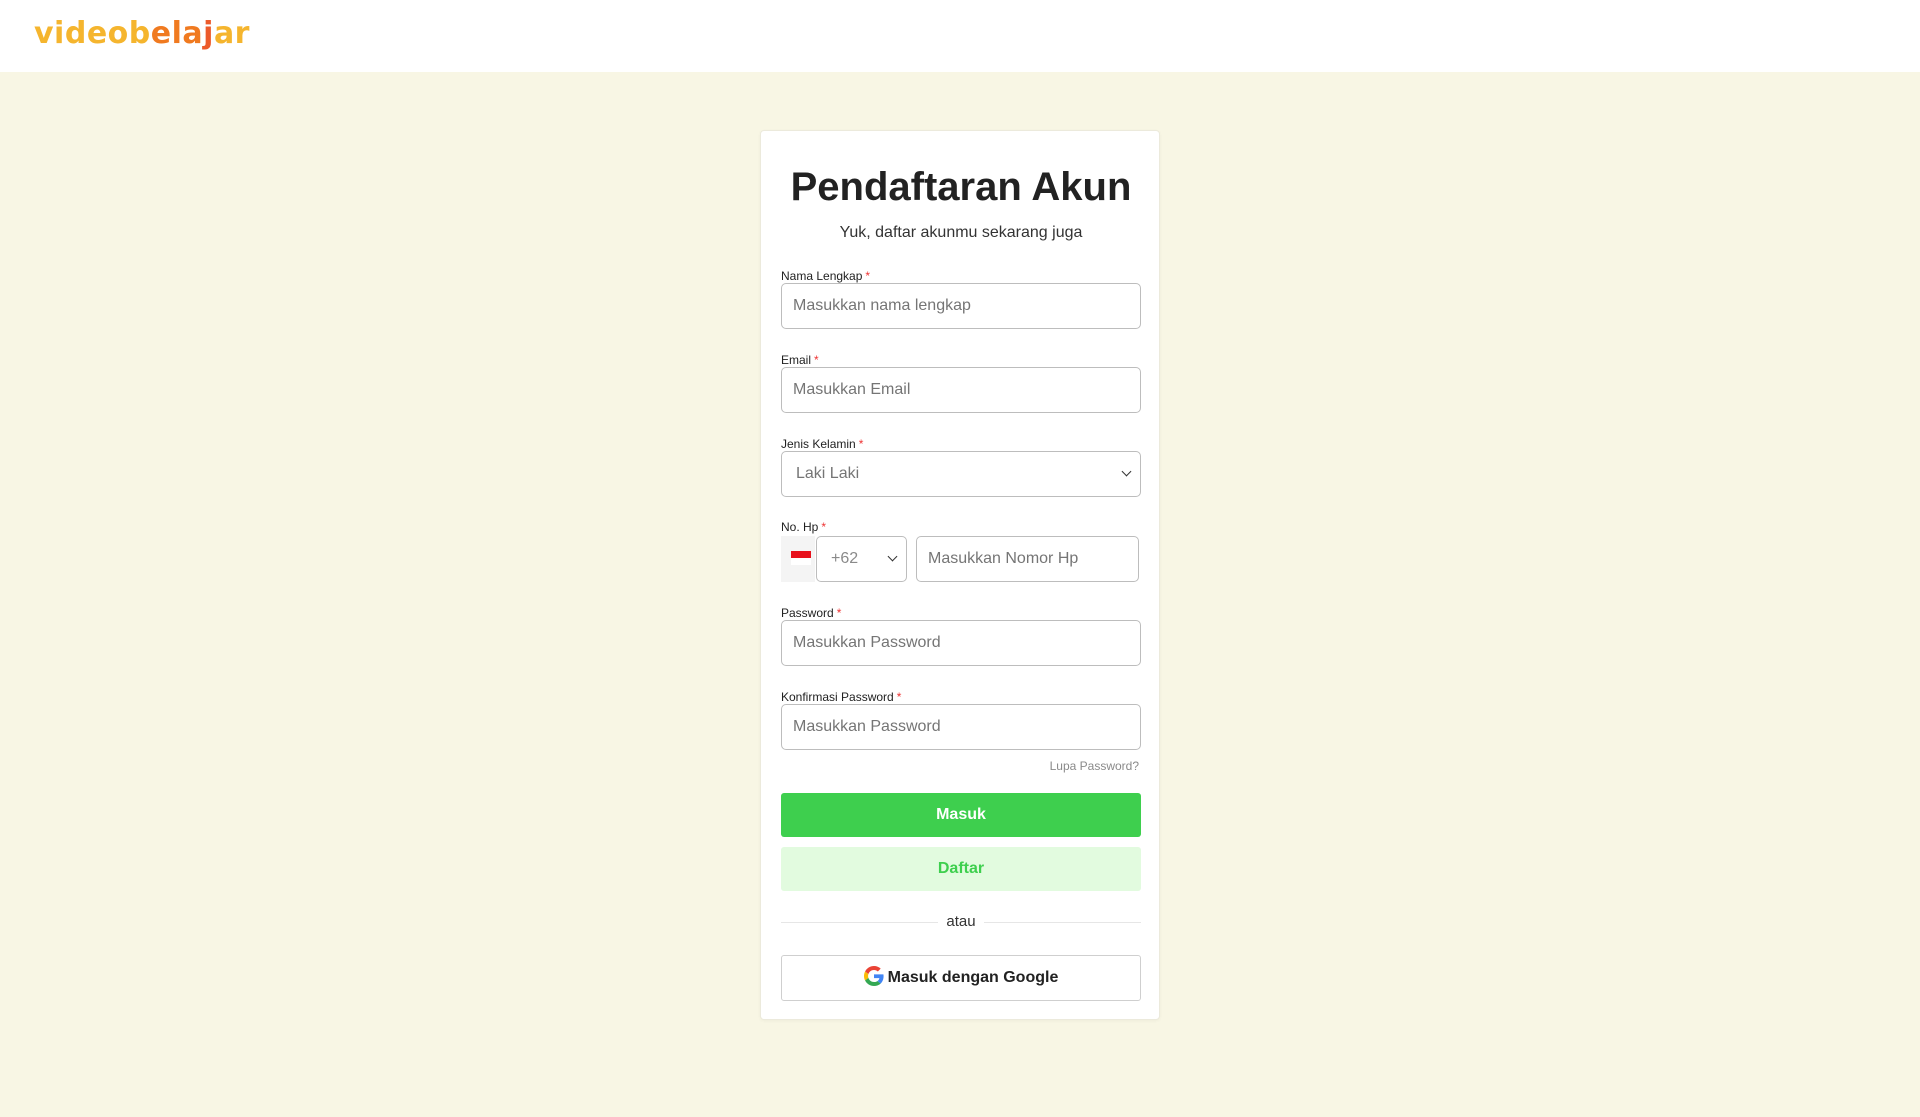  I want to click on google-login-button: Masuk dengan Google, so click(961, 978).